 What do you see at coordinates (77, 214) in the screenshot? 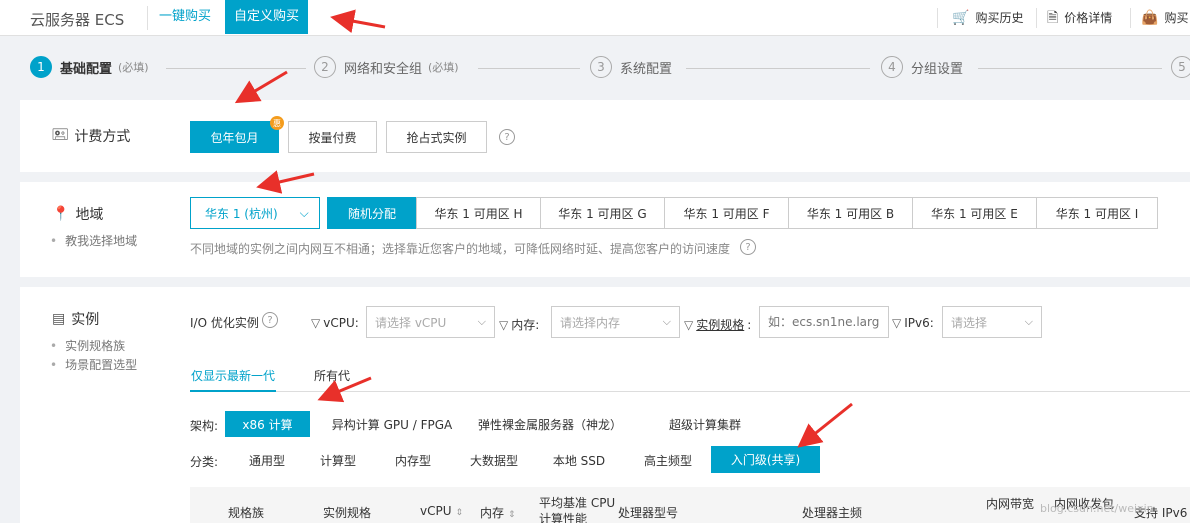
I see `region-title: 📍 地域` at bounding box center [77, 214].